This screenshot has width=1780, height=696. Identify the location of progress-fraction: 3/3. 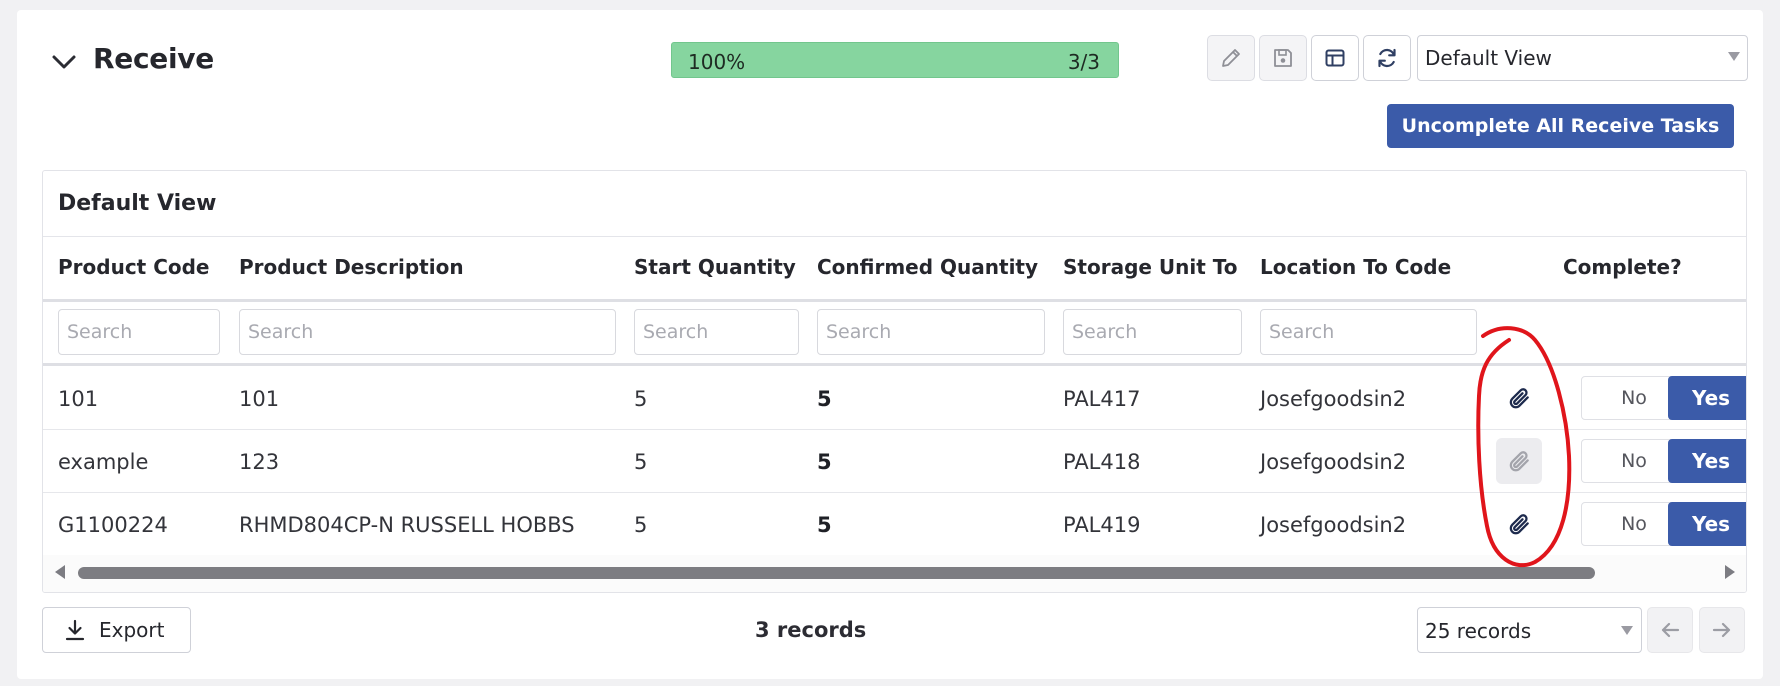
(1083, 62).